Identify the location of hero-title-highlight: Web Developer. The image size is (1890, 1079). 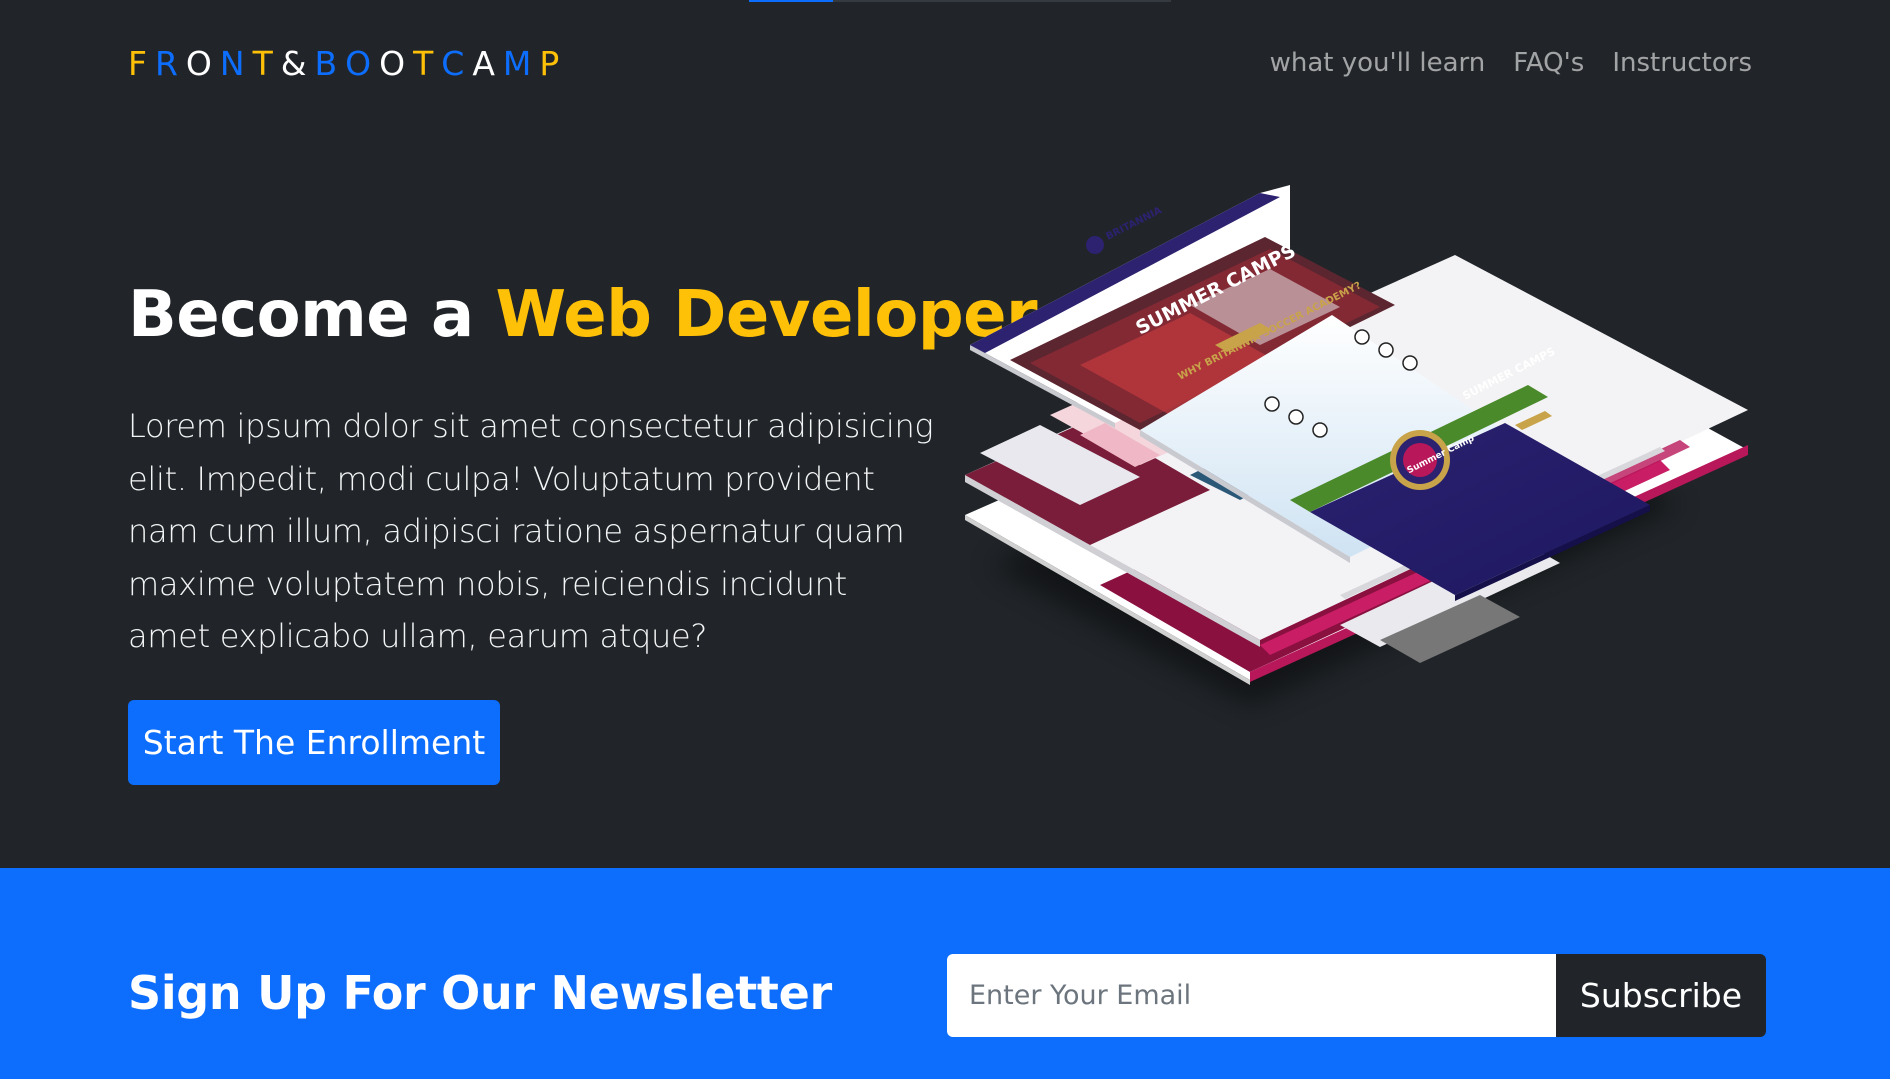
(766, 315).